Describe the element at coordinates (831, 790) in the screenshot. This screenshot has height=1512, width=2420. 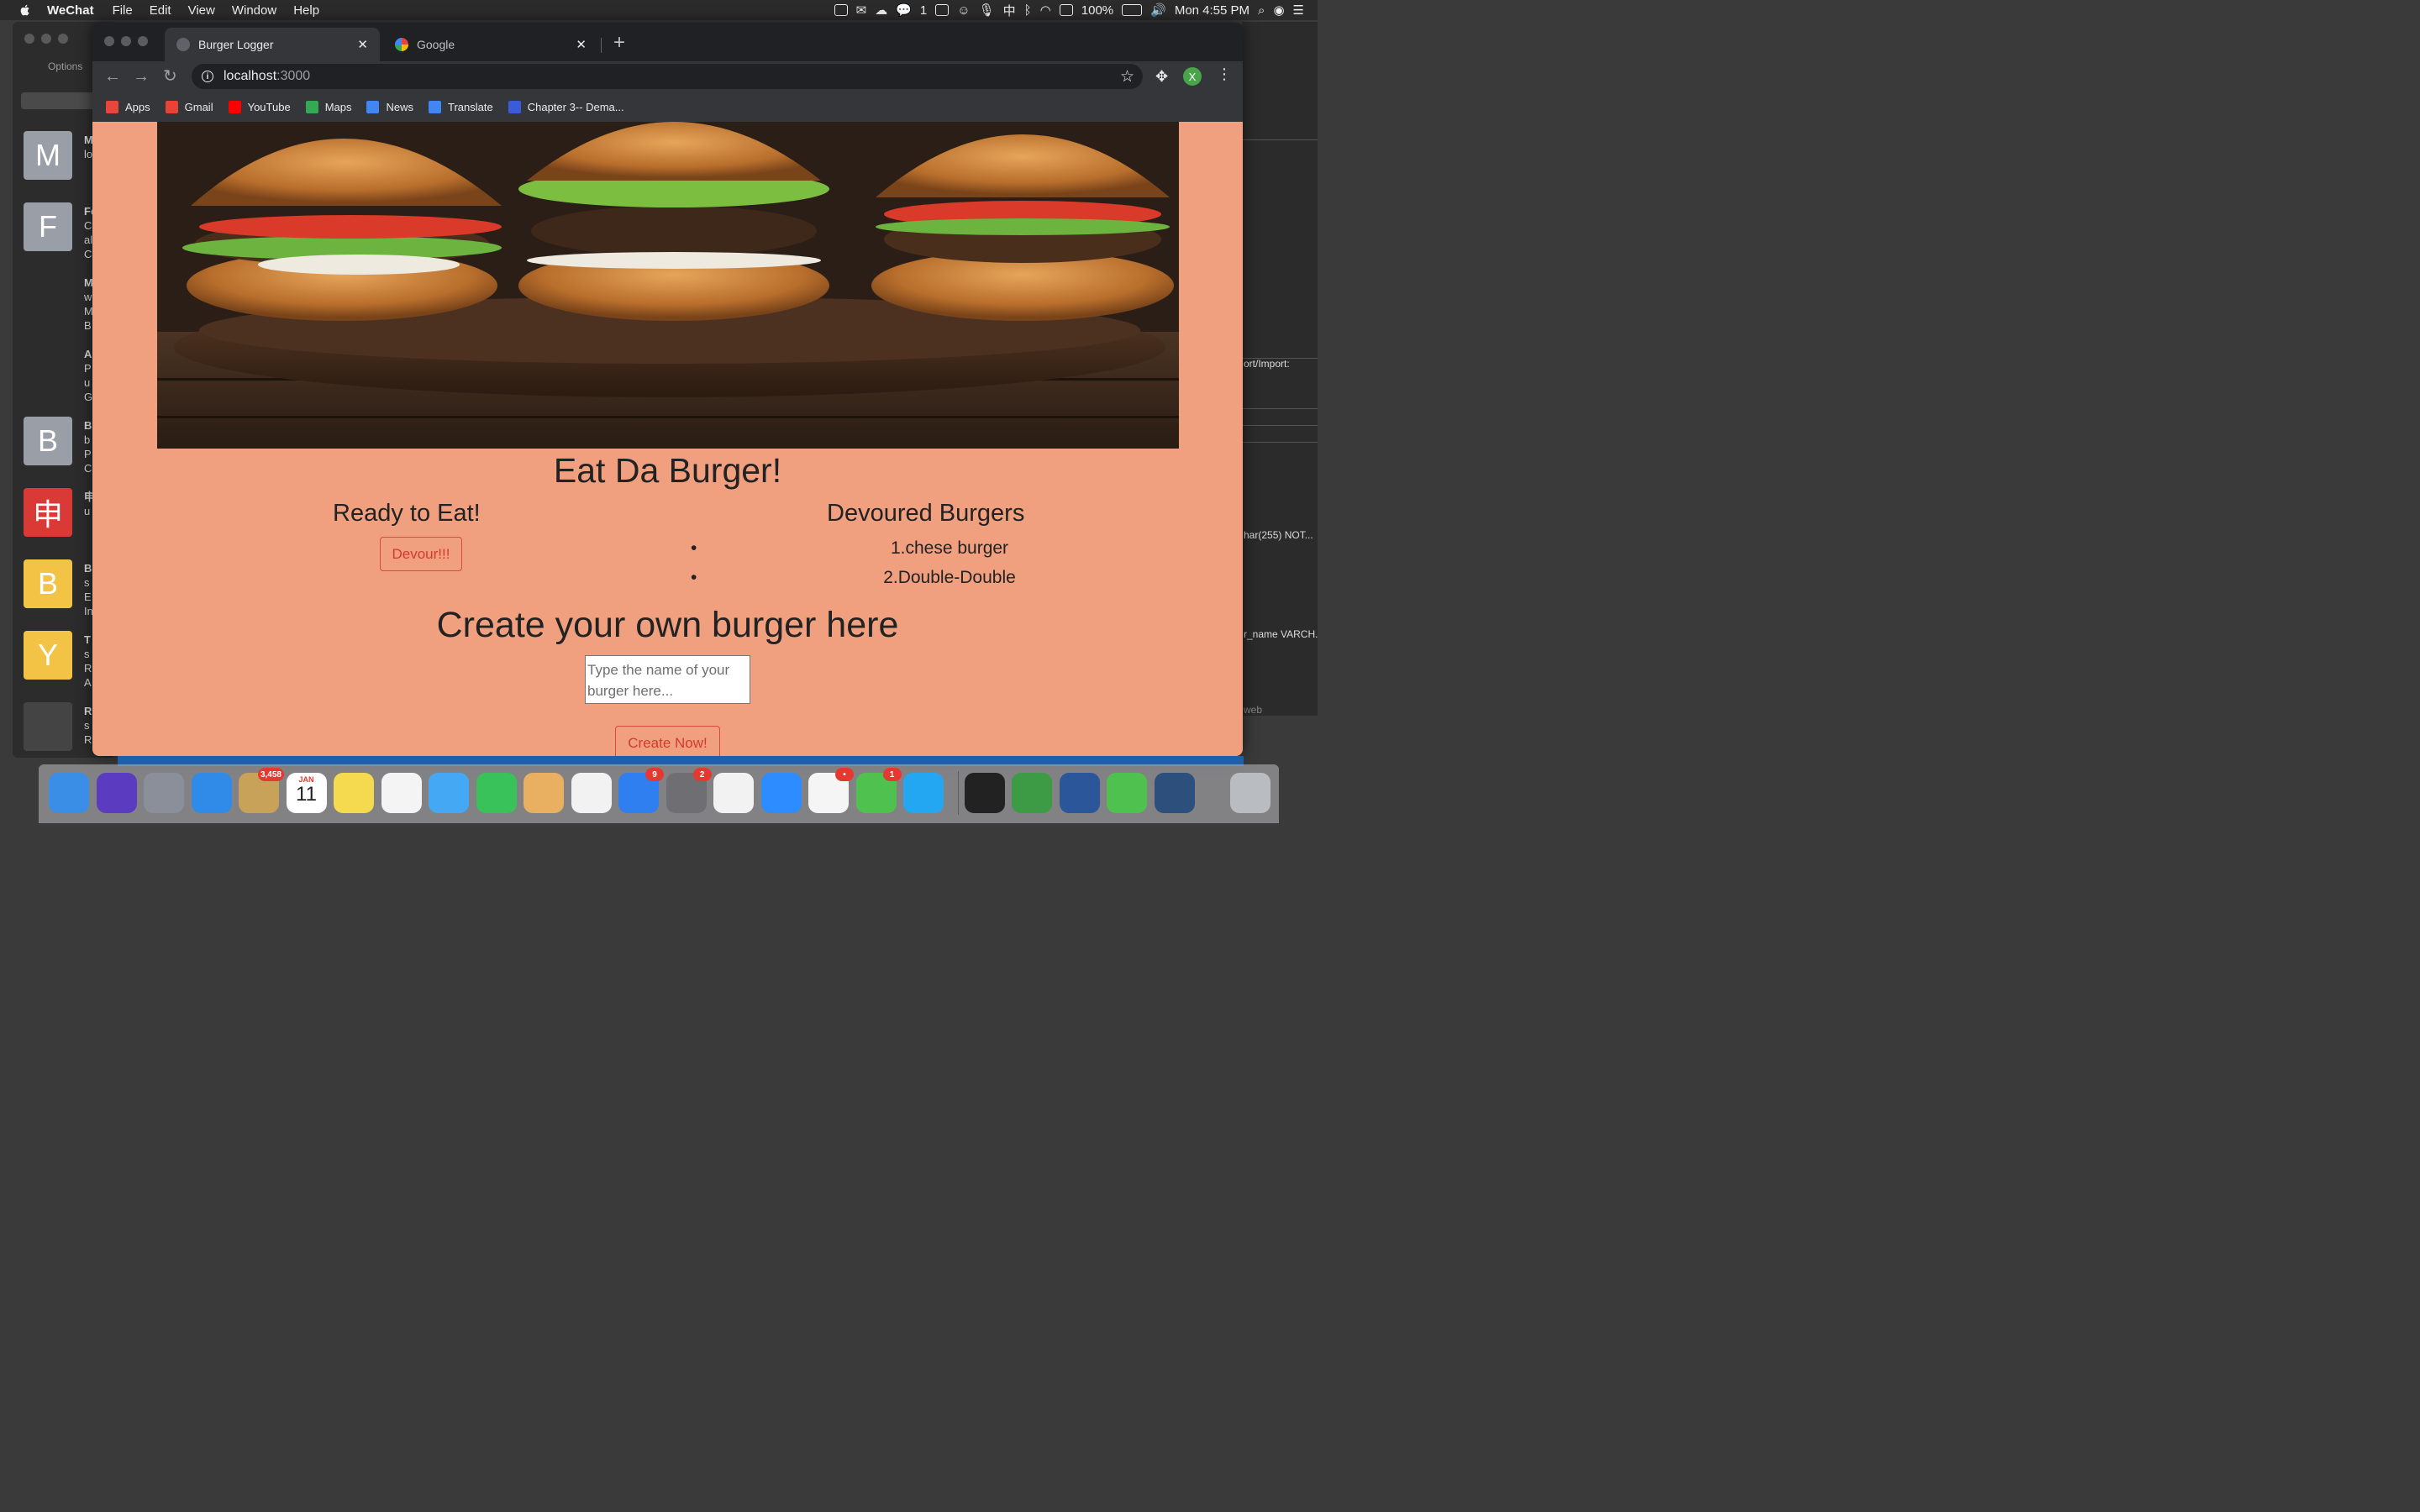
I see `slack-icon: •` at that location.